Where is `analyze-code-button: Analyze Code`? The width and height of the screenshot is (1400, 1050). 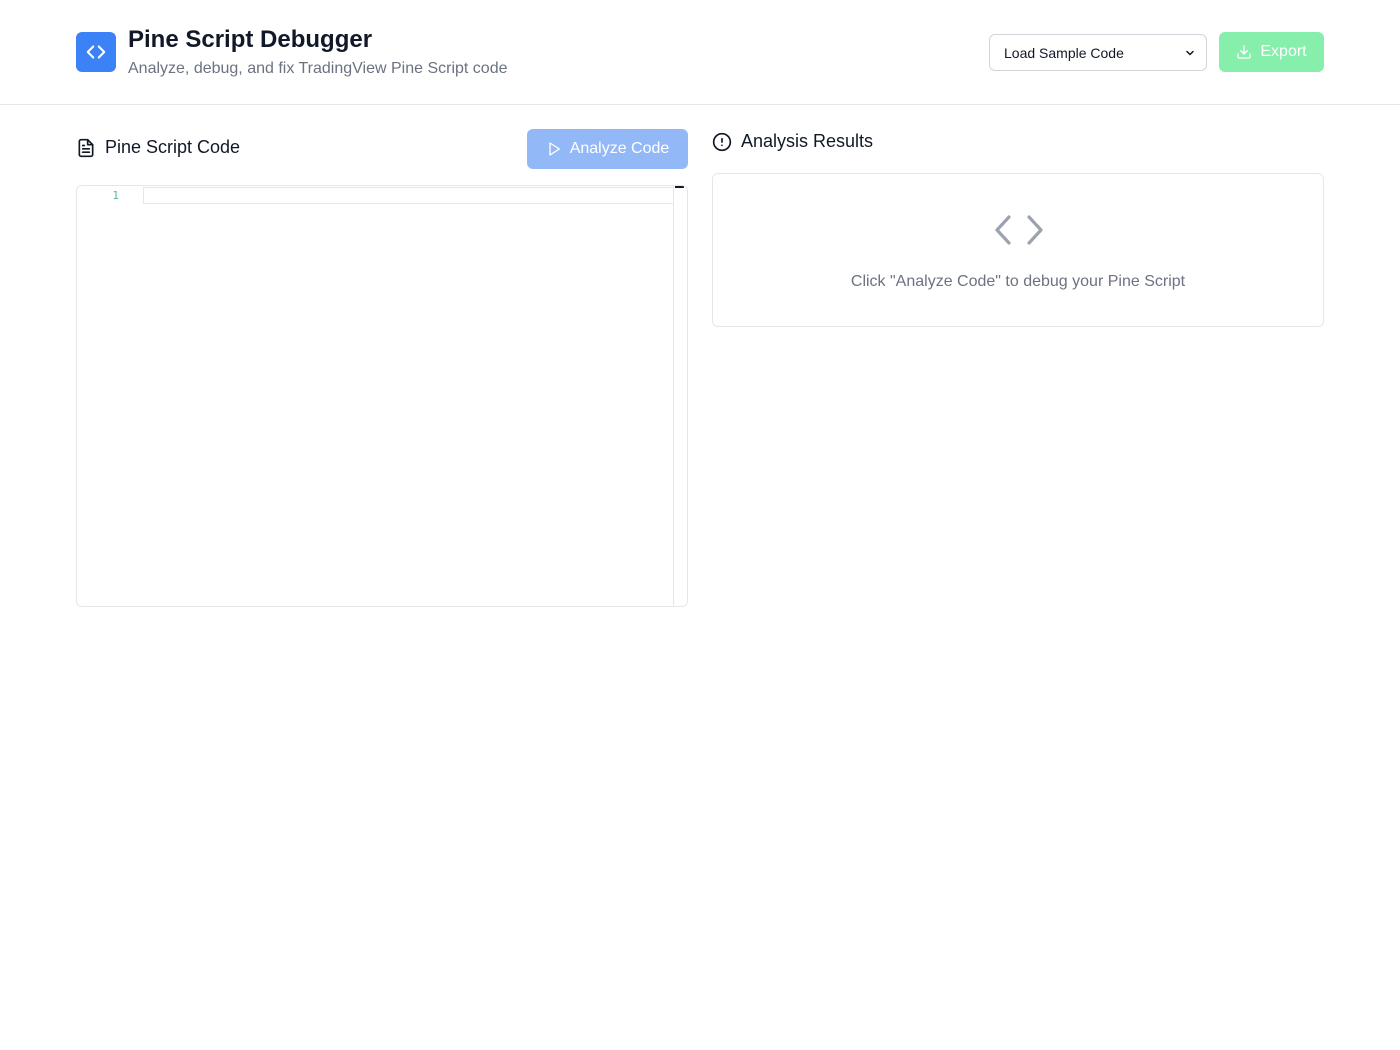 analyze-code-button: Analyze Code is located at coordinates (607, 149).